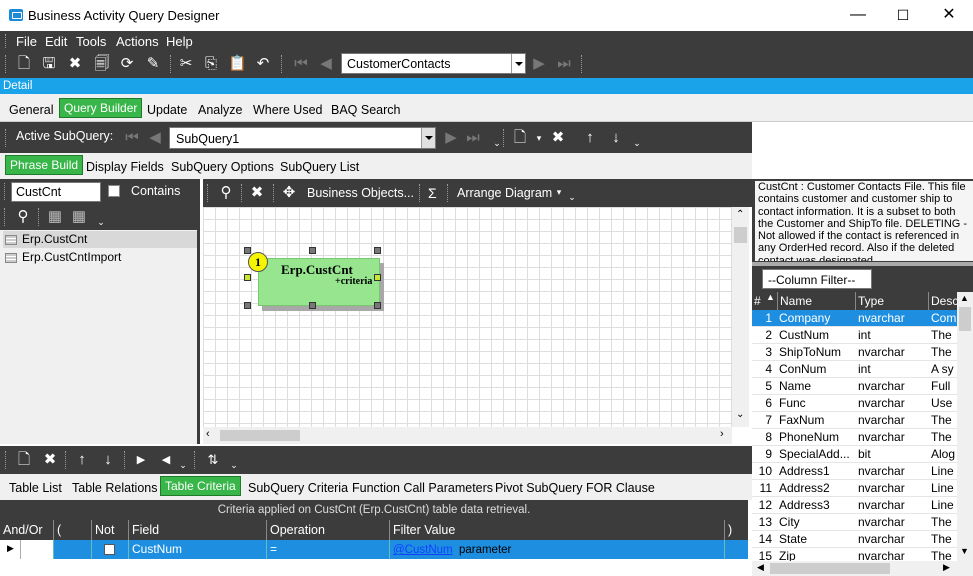 The width and height of the screenshot is (973, 576). What do you see at coordinates (467, 435) in the screenshot?
I see `diagram-horizontal-scrollbar: ‹ ›` at bounding box center [467, 435].